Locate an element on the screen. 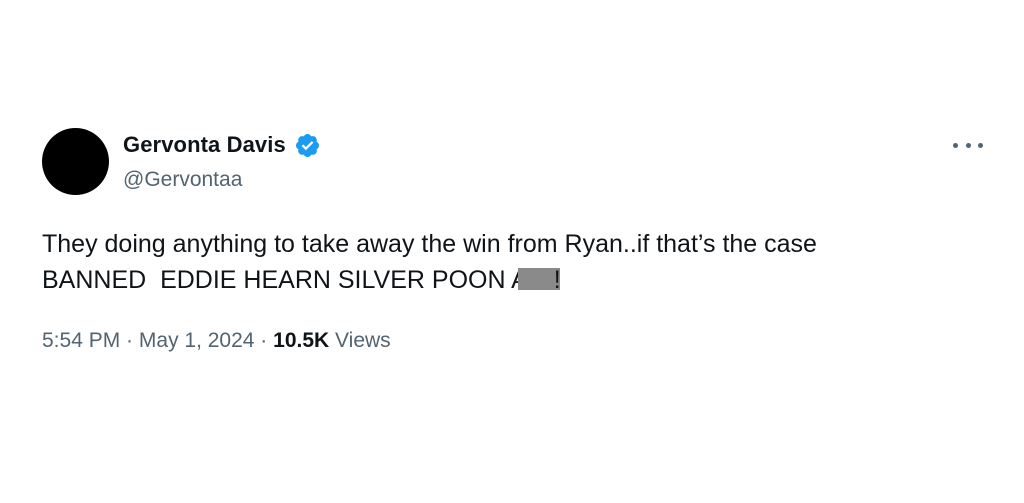 The image size is (1024, 503). tweet-date-link: May 1, 2024 is located at coordinates (197, 340).